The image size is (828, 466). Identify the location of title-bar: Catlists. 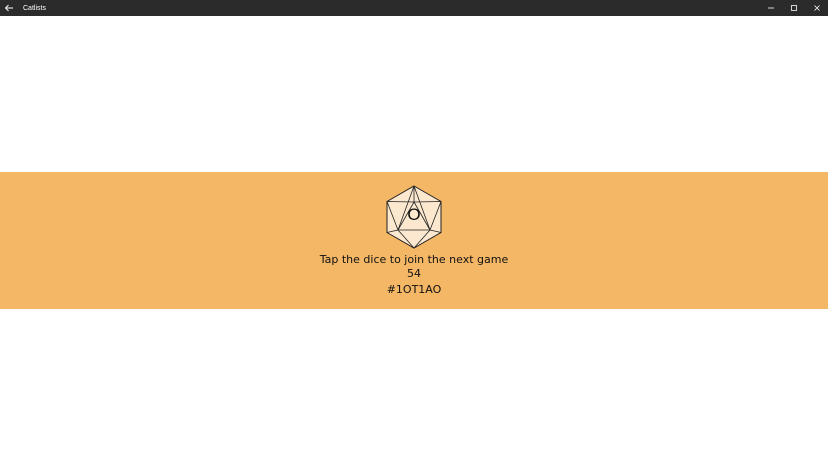
(414, 8).